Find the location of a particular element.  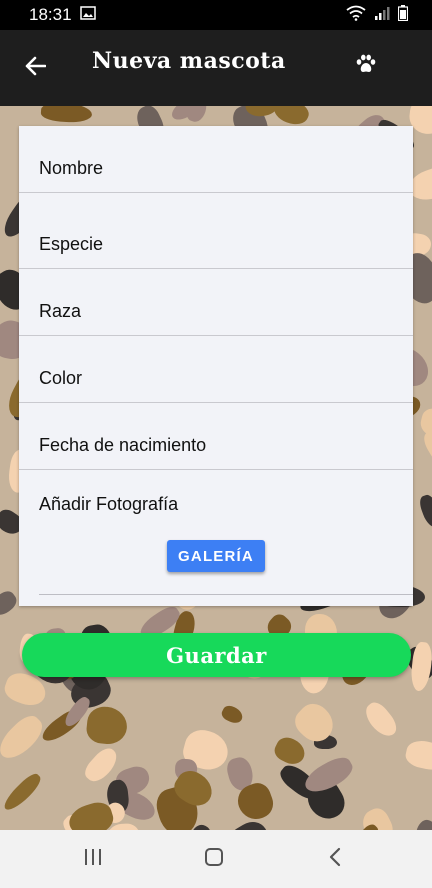

back-button is located at coordinates (35, 68).